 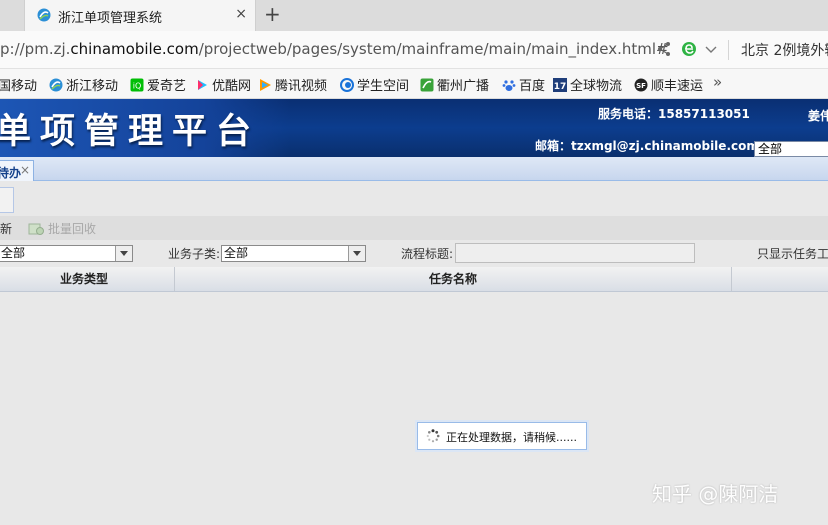 What do you see at coordinates (202, 85) in the screenshot?
I see `youku-icon` at bounding box center [202, 85].